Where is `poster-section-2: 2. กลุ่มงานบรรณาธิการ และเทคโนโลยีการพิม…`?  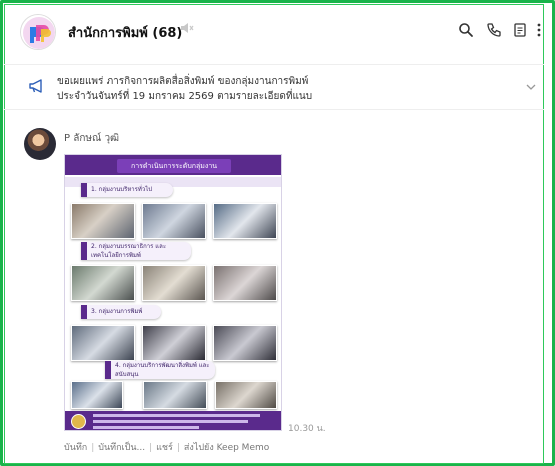
poster-section-2: 2. กลุ่มงานบรรณาธิการ และเทคโนโลยีการพิม… is located at coordinates (136, 251).